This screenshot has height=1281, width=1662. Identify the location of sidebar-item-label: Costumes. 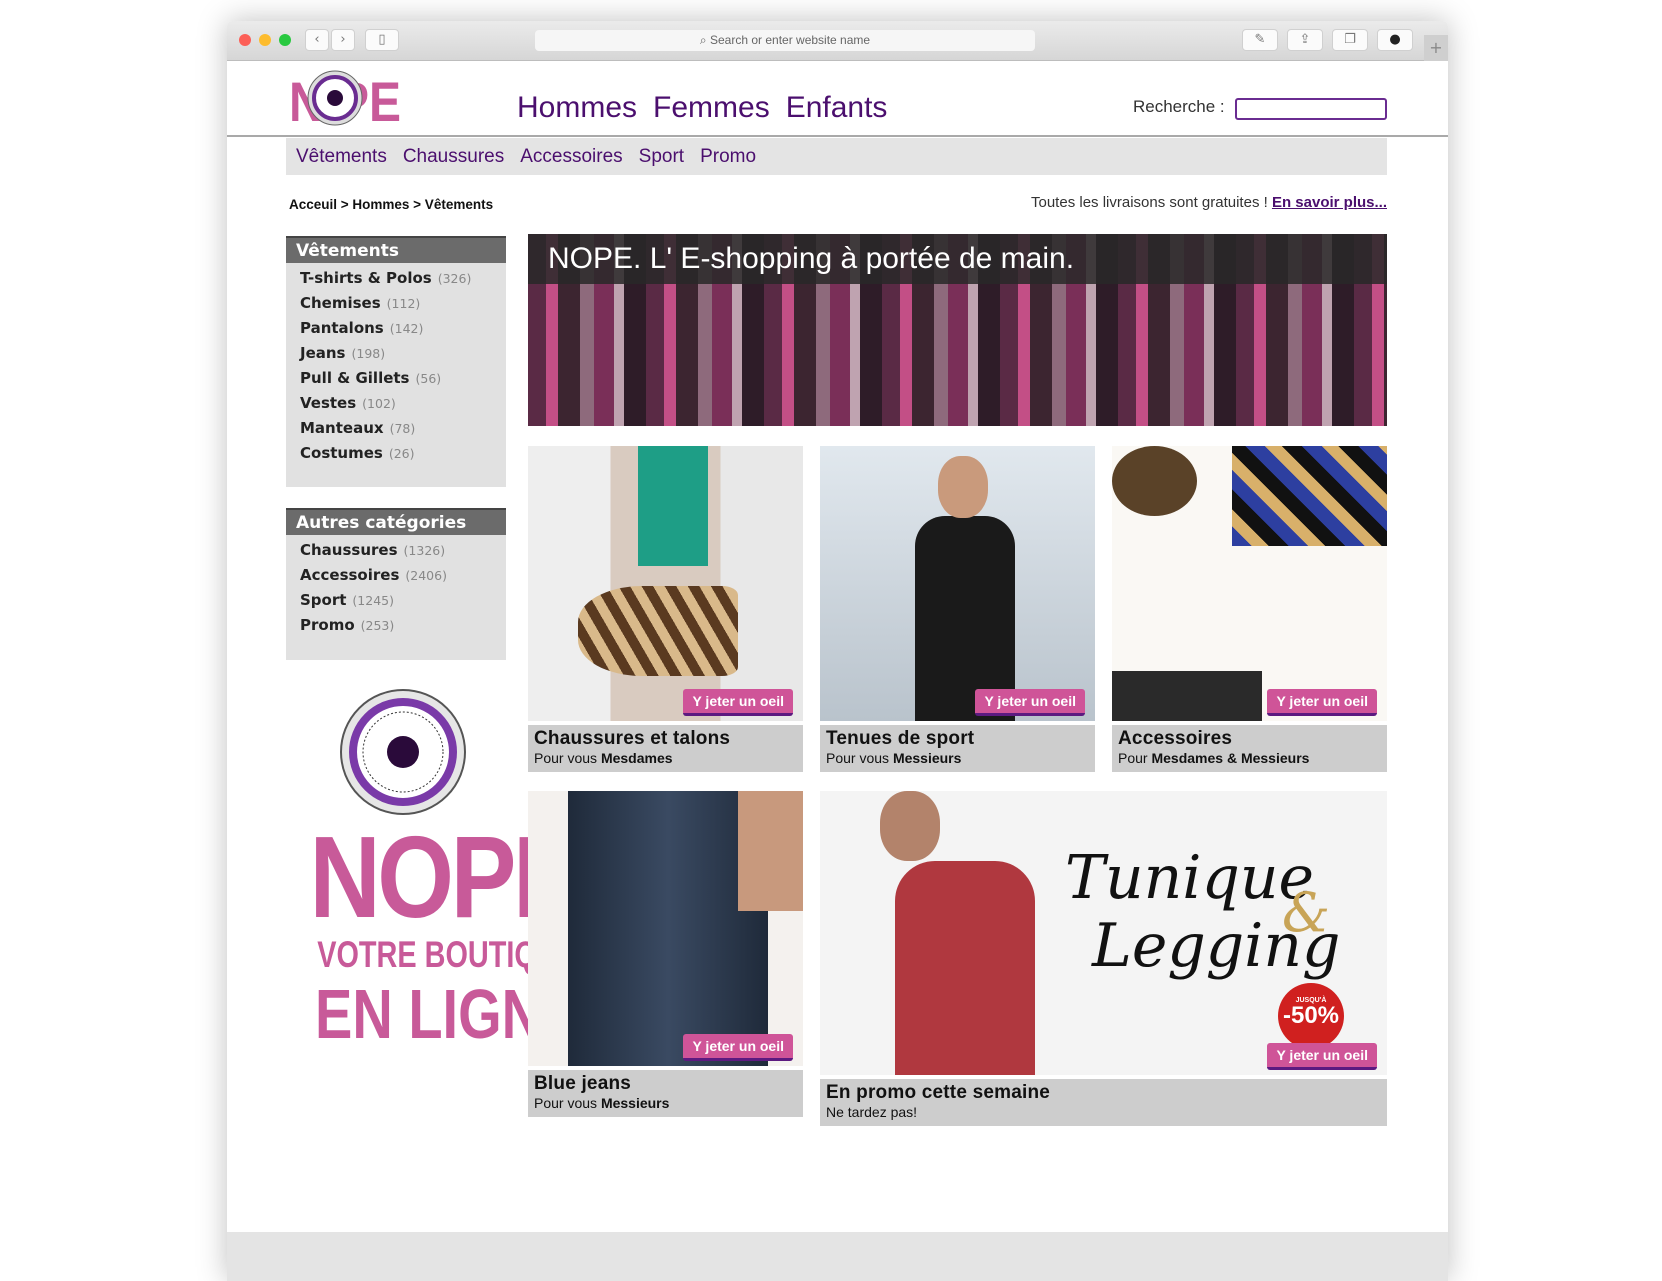
(341, 453).